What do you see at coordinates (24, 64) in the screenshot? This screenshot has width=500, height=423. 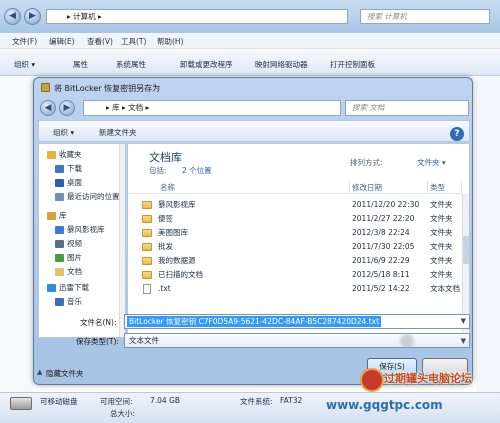 I see `organize-button: 组织 ▾` at bounding box center [24, 64].